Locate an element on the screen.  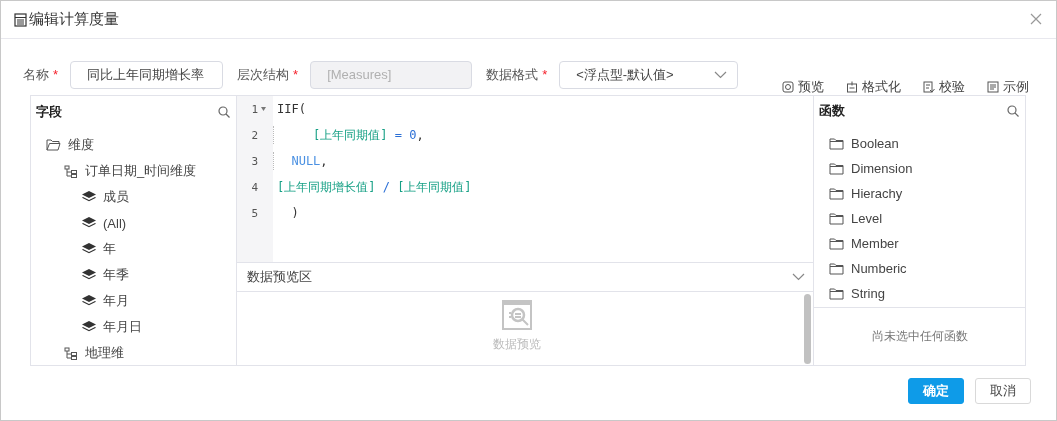
tree-item: 成员 is located at coordinates (133, 197).